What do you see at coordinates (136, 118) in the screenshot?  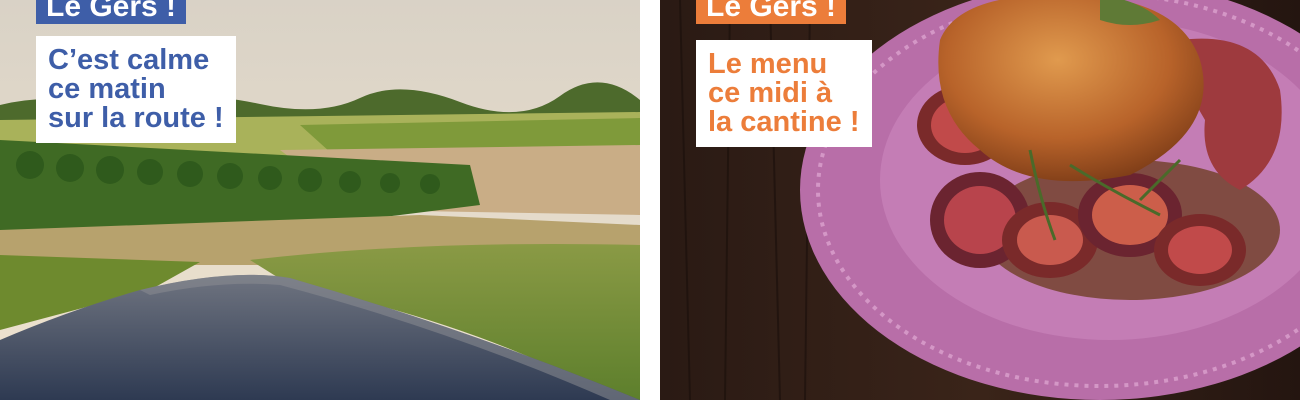 I see `caption-line: sur la route !` at bounding box center [136, 118].